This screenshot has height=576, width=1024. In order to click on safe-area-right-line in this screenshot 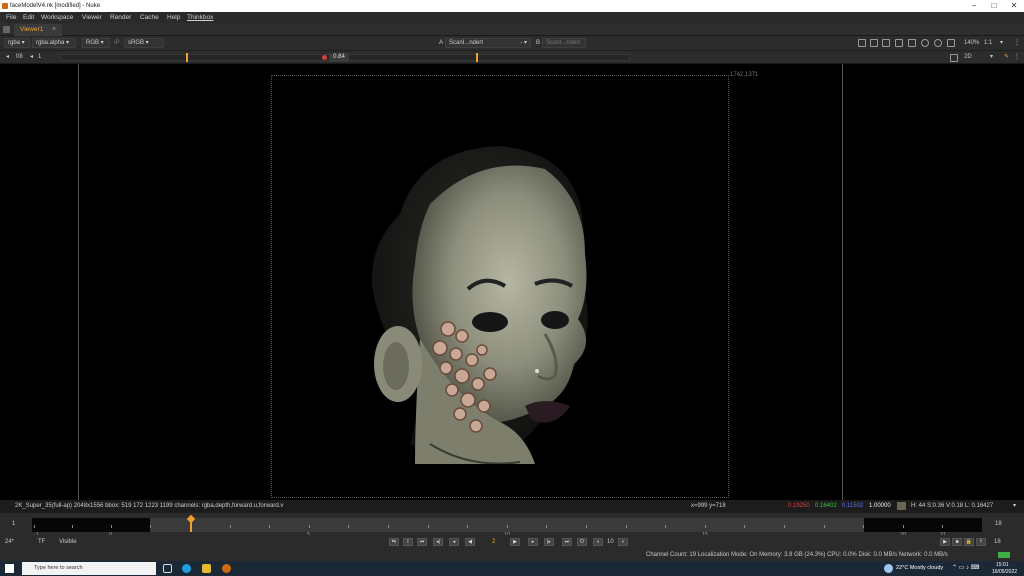, I will do `click(842, 282)`.